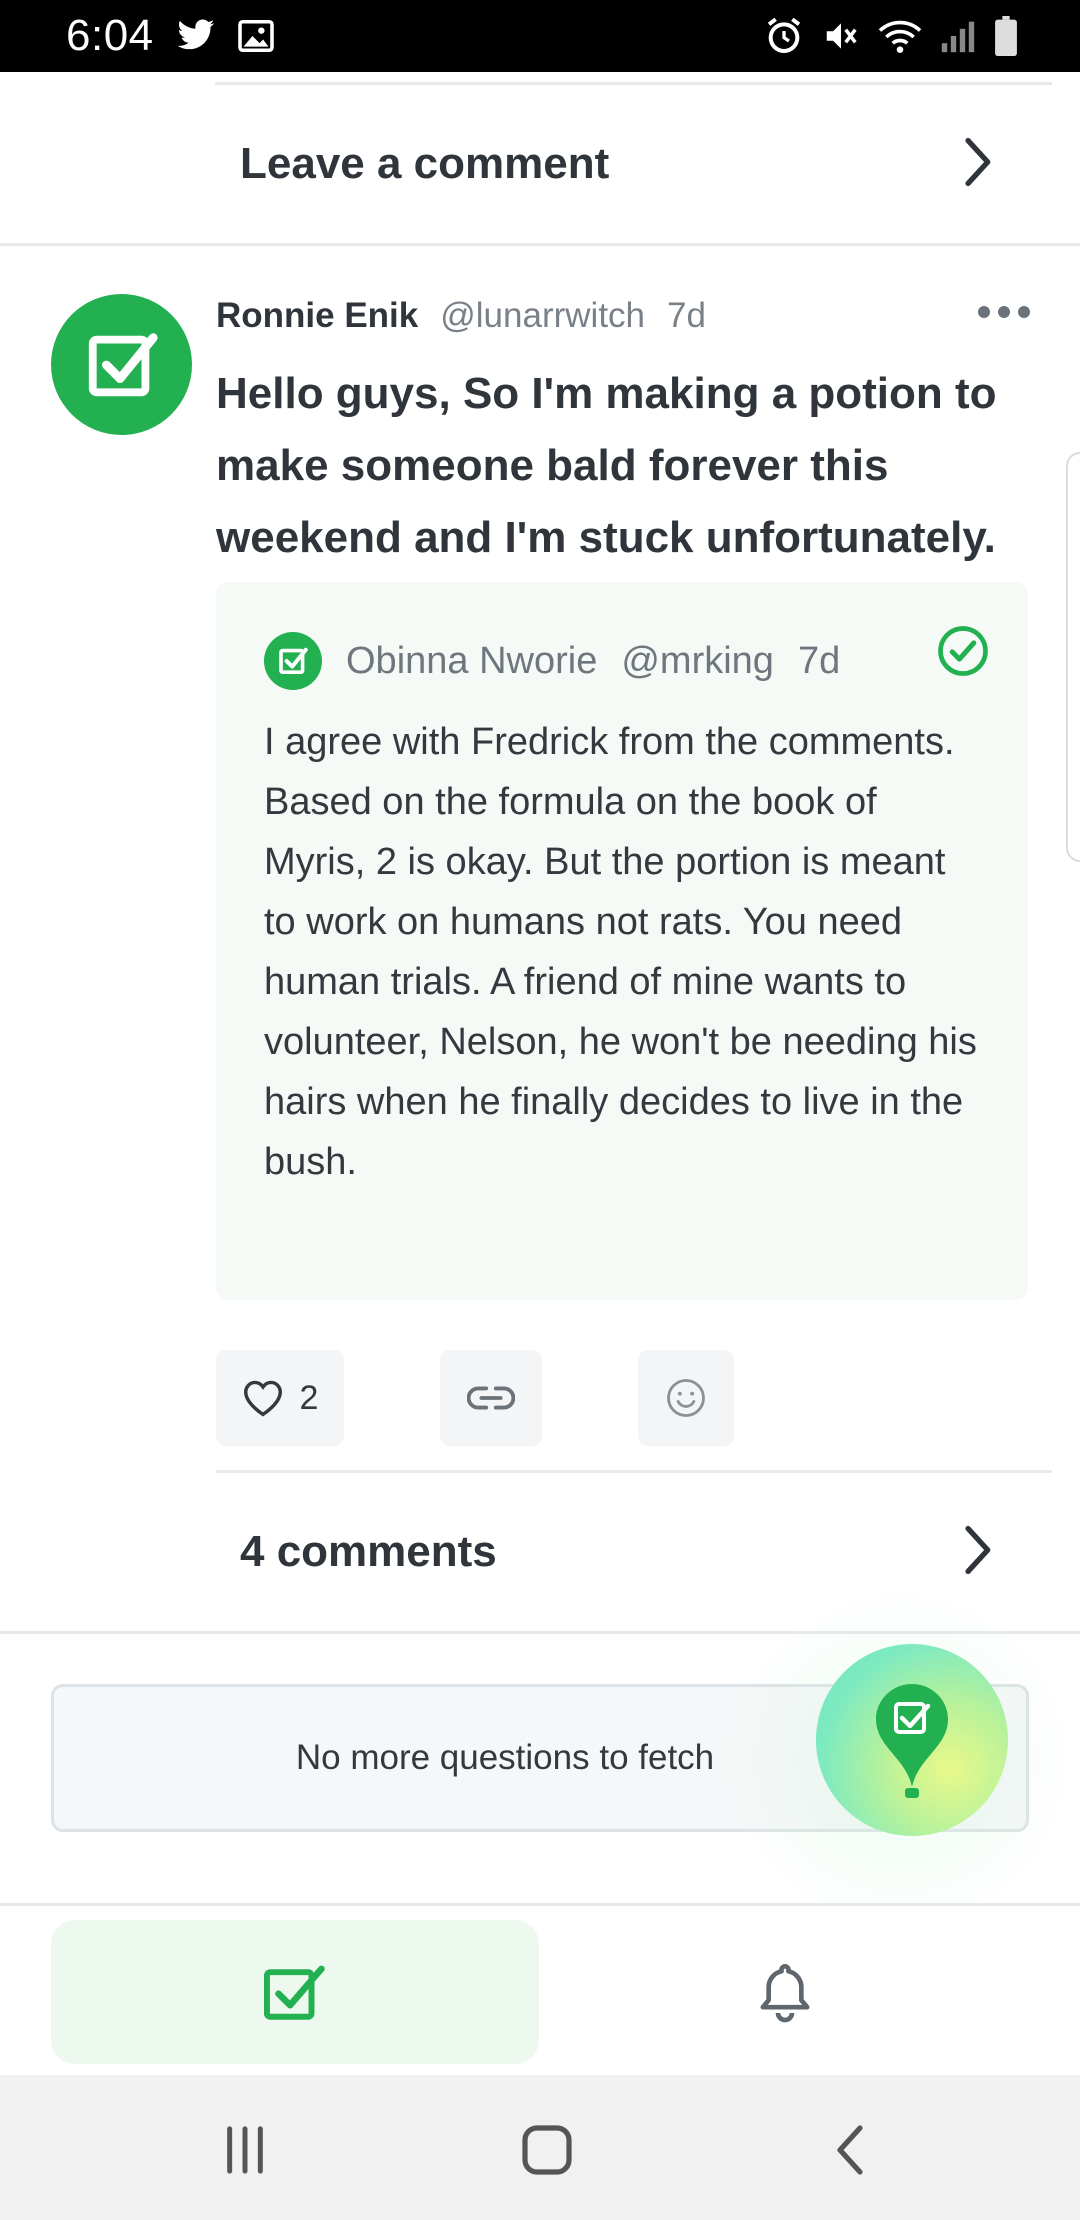 This screenshot has height=2220, width=1080. Describe the element at coordinates (368, 1551) in the screenshot. I see `comments-count-label: 4 comments` at that location.